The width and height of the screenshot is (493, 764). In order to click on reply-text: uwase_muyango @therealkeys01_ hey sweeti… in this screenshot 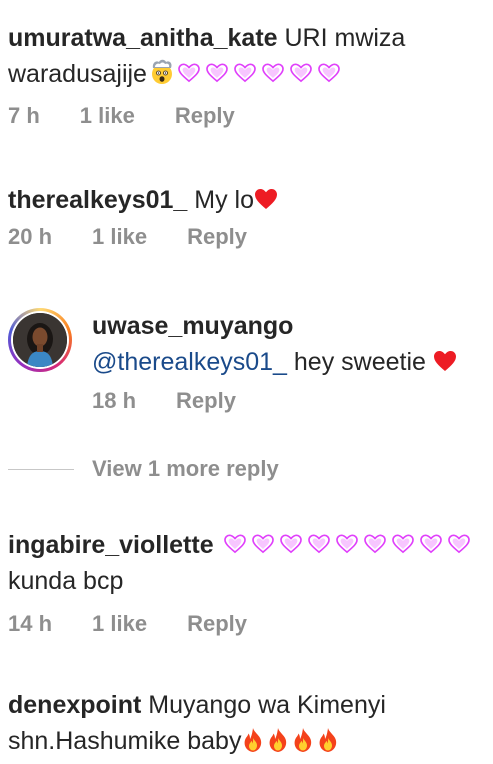, I will do `click(289, 344)`.